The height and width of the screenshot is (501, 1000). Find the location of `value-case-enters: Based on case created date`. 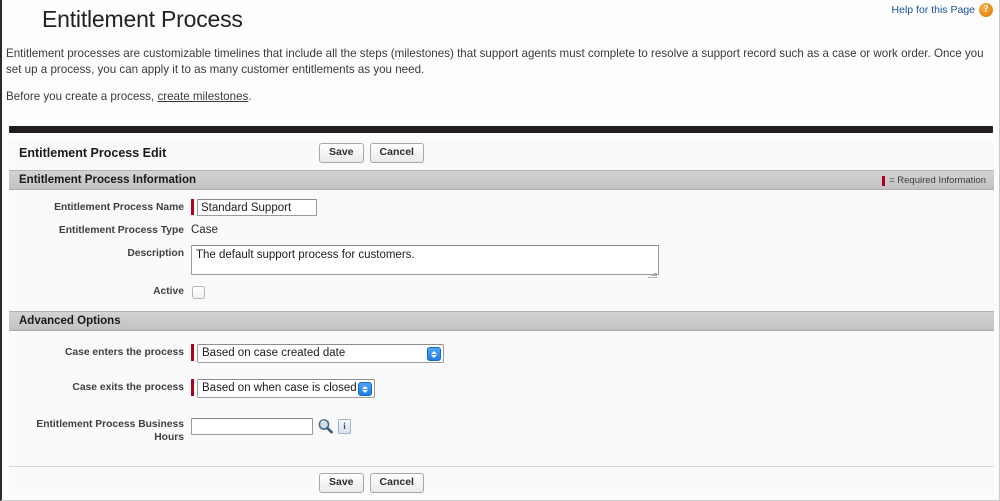

value-case-enters: Based on case created date is located at coordinates (317, 353).